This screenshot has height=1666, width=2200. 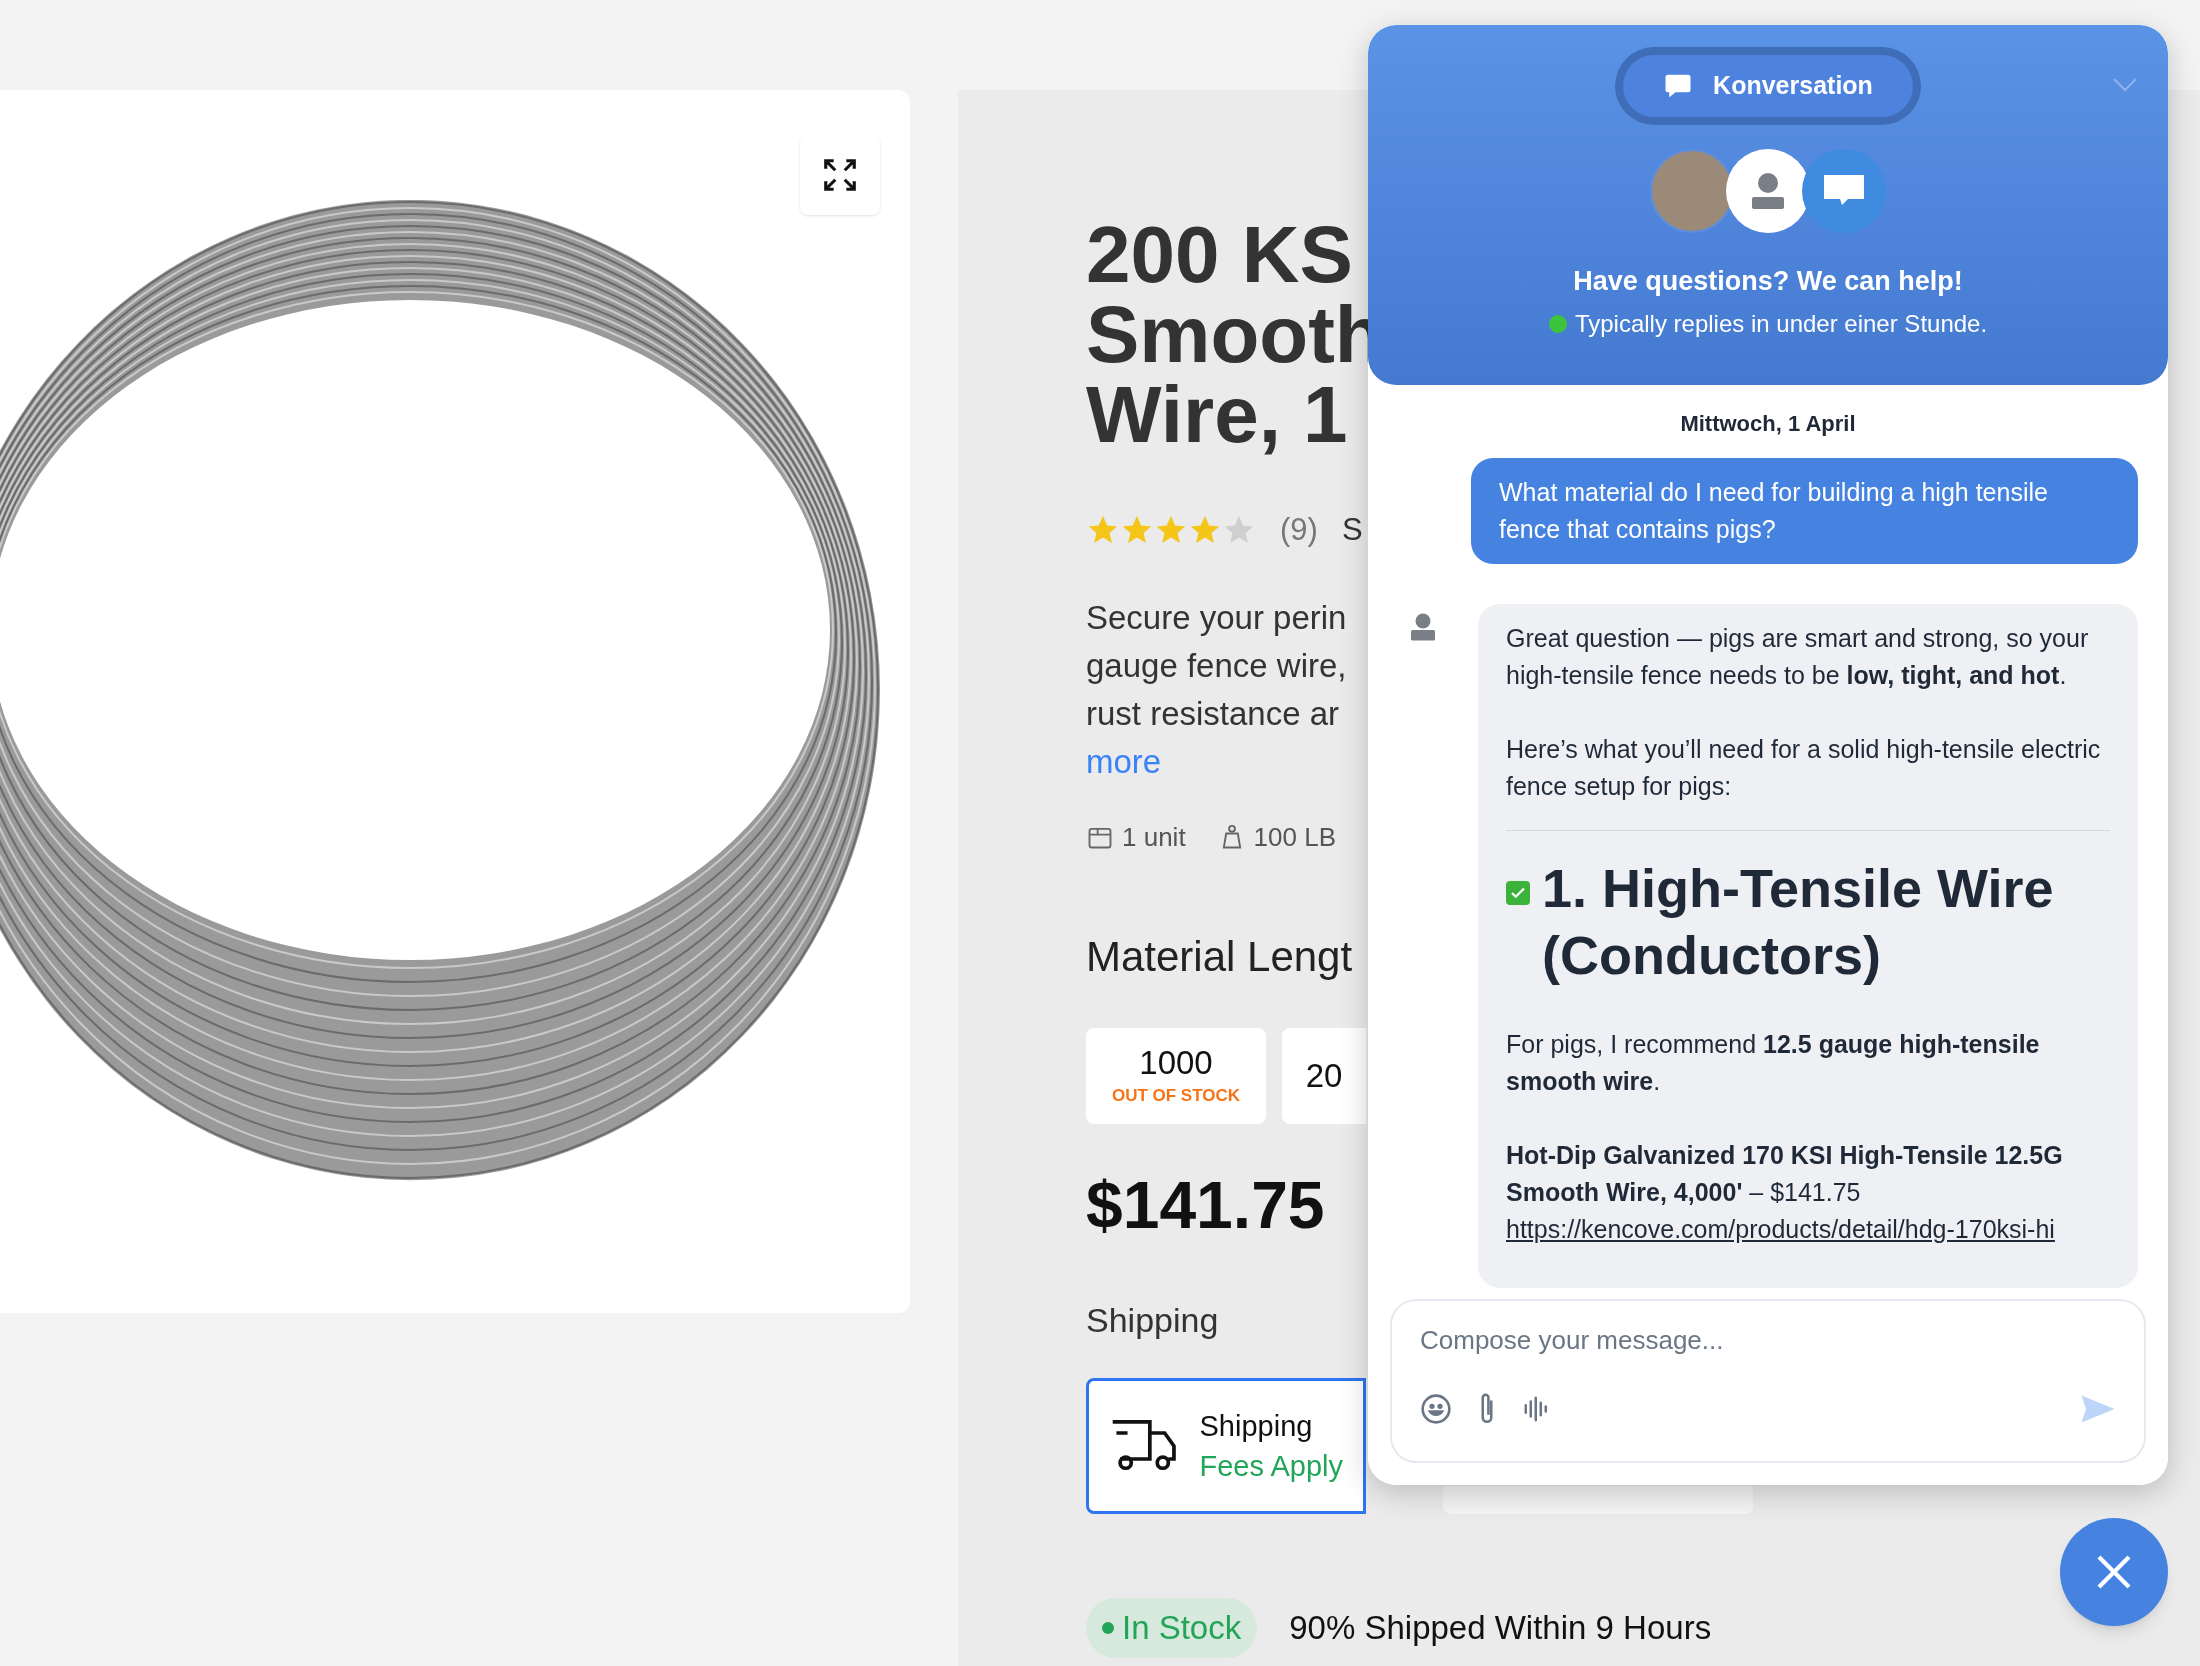 I want to click on spec-text: 100 LB, so click(x=1294, y=837).